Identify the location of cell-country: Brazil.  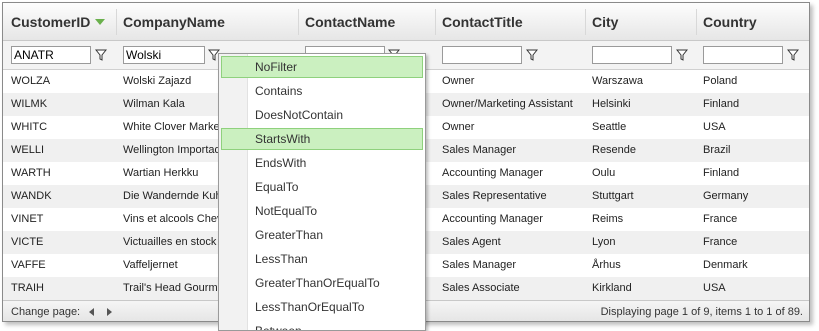
(717, 150).